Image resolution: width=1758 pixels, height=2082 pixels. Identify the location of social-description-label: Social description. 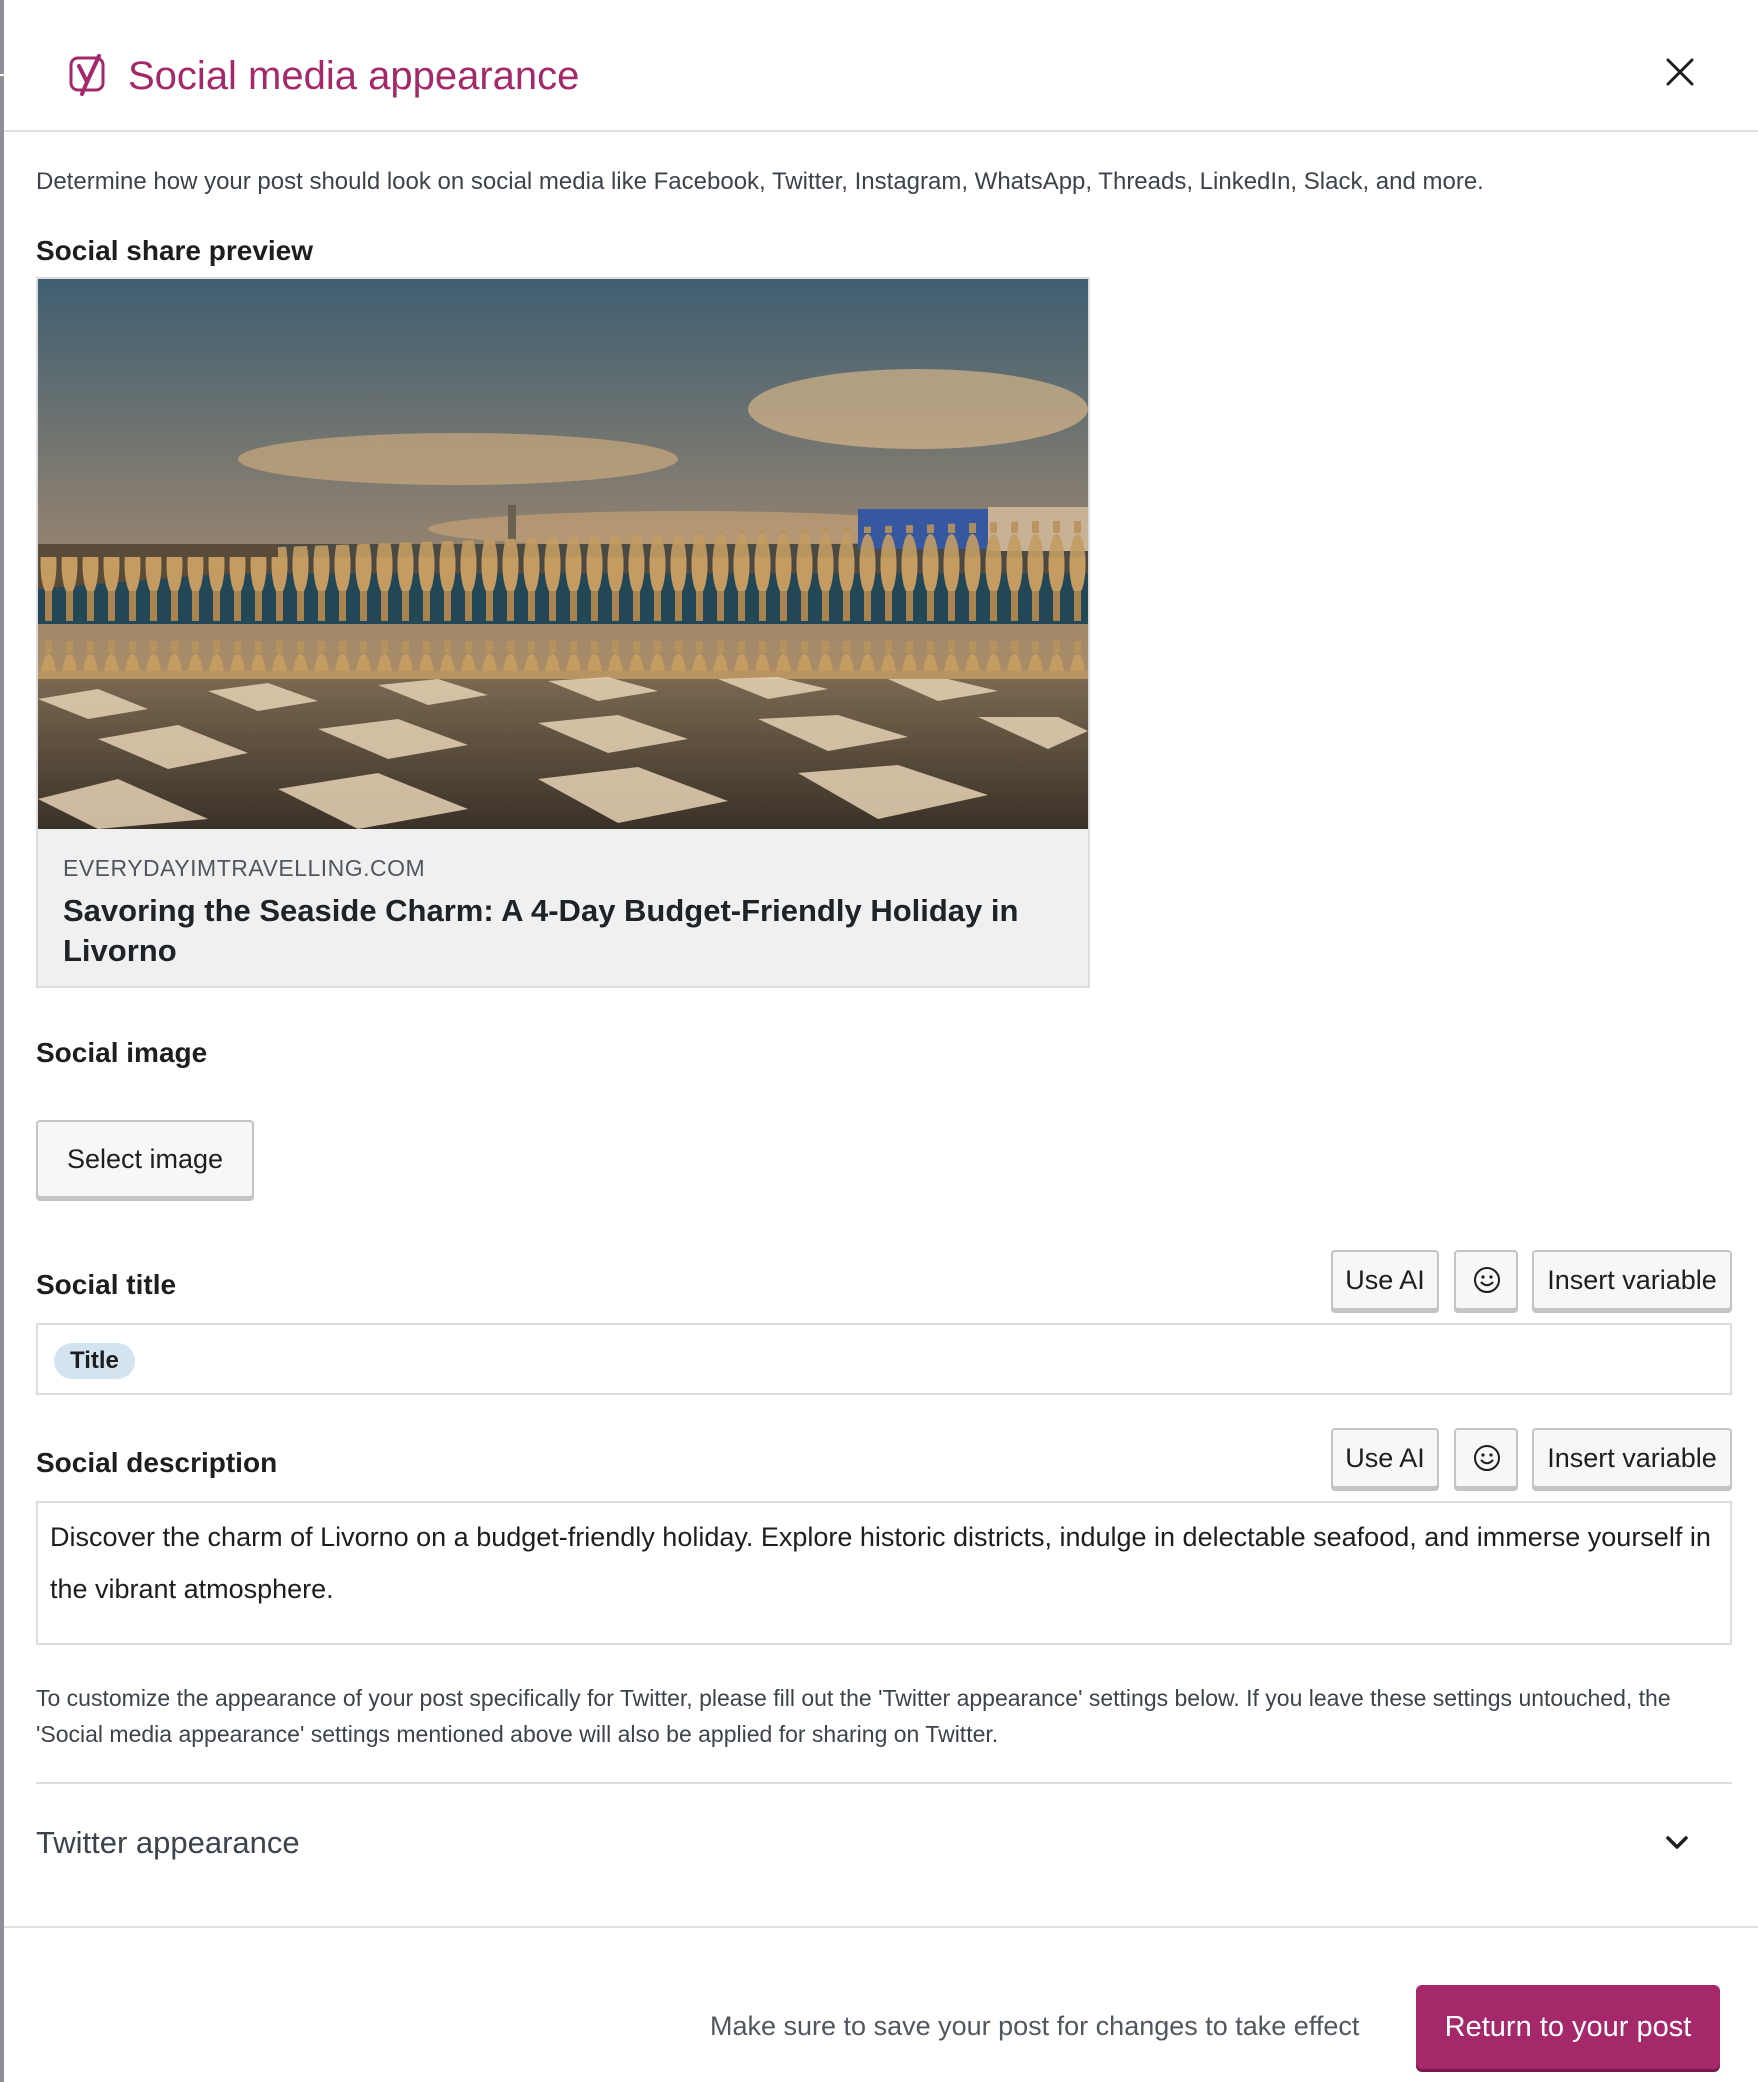
(157, 1462).